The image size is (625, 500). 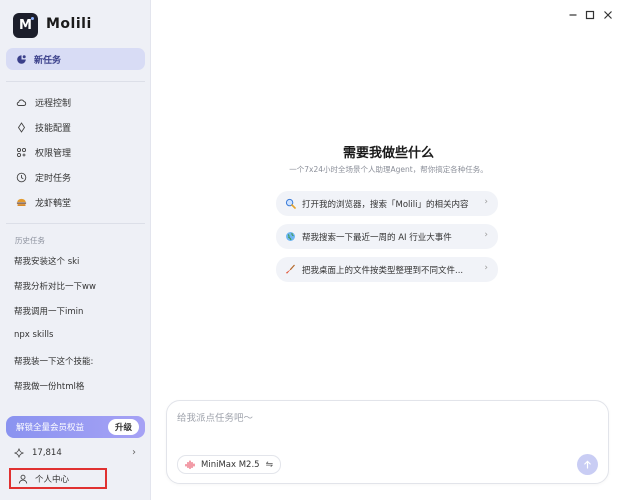 What do you see at coordinates (53, 153) in the screenshot?
I see `sidebar-item-label: 权限管理` at bounding box center [53, 153].